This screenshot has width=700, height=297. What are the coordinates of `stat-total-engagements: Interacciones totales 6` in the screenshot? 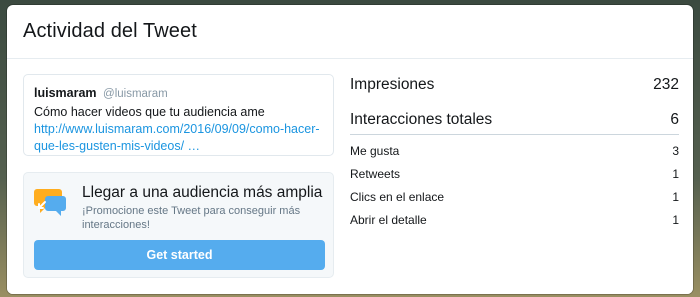 It's located at (514, 120).